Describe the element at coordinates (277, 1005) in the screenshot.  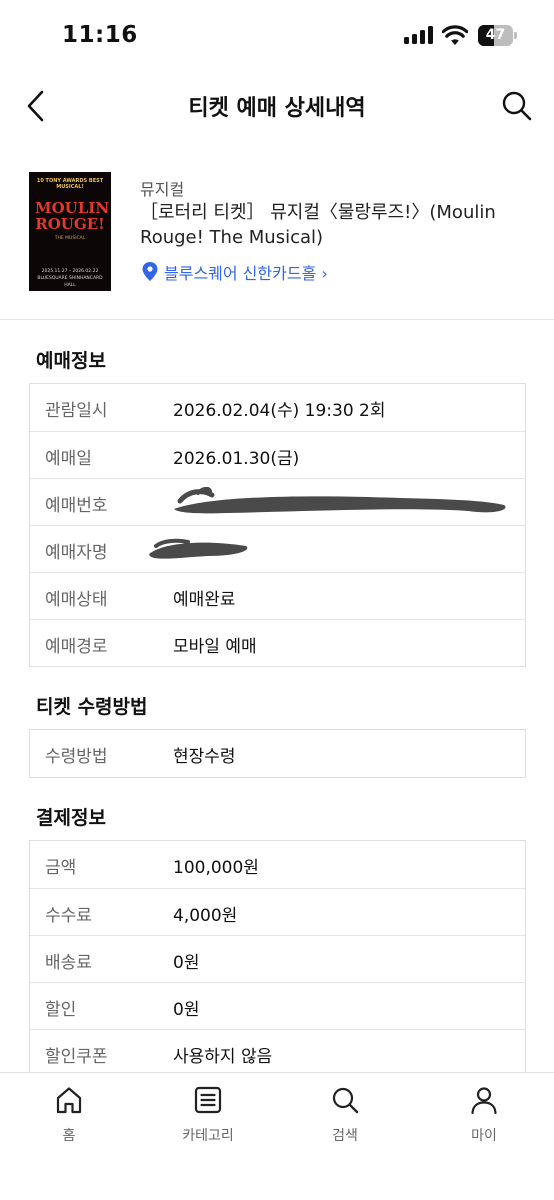
I see `table-row: 할인 0원` at that location.